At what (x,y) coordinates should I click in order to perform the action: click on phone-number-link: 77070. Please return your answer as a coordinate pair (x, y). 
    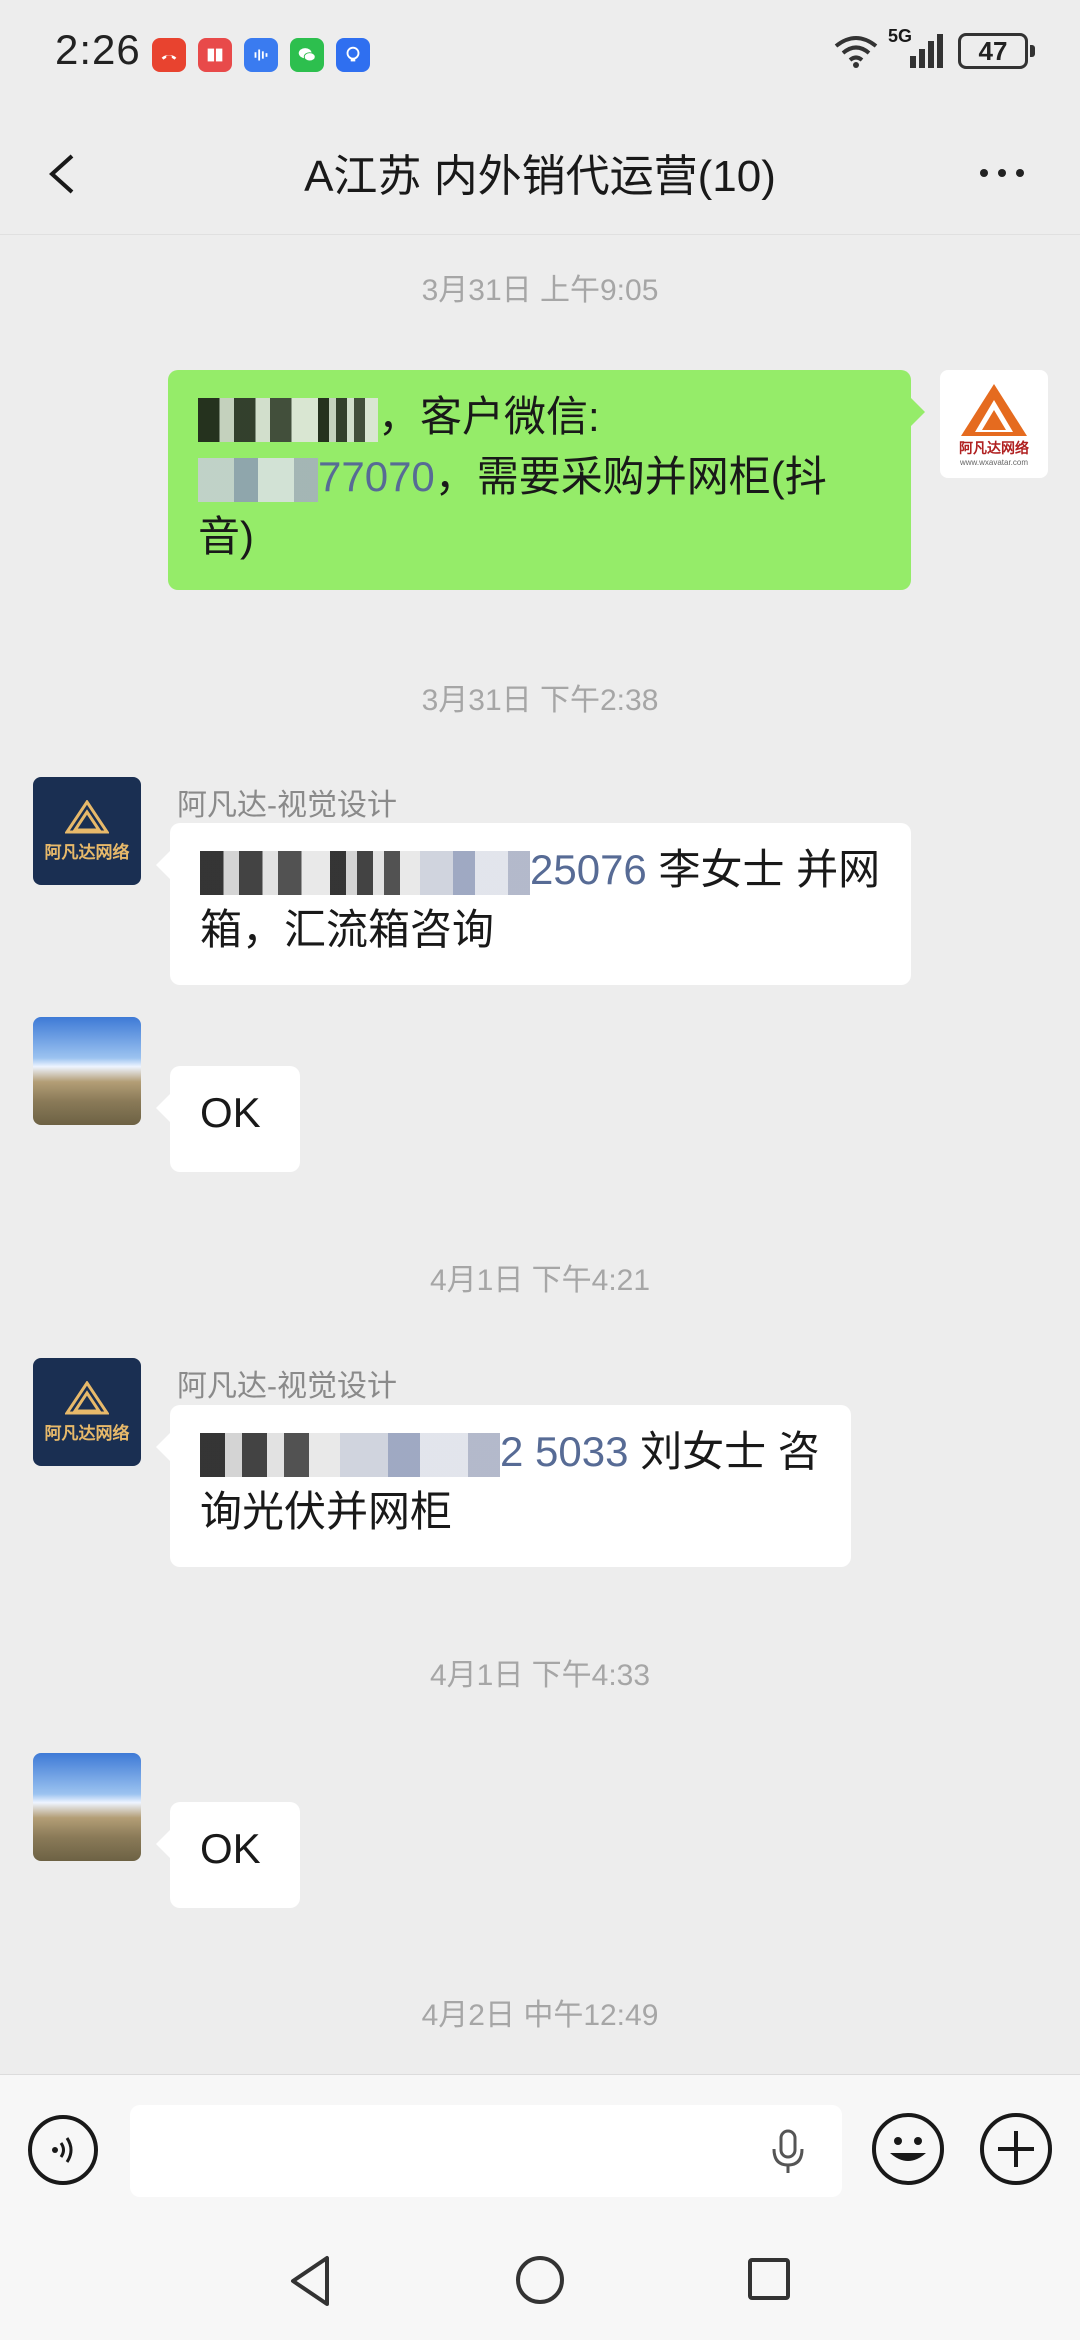
    Looking at the image, I should click on (376, 476).